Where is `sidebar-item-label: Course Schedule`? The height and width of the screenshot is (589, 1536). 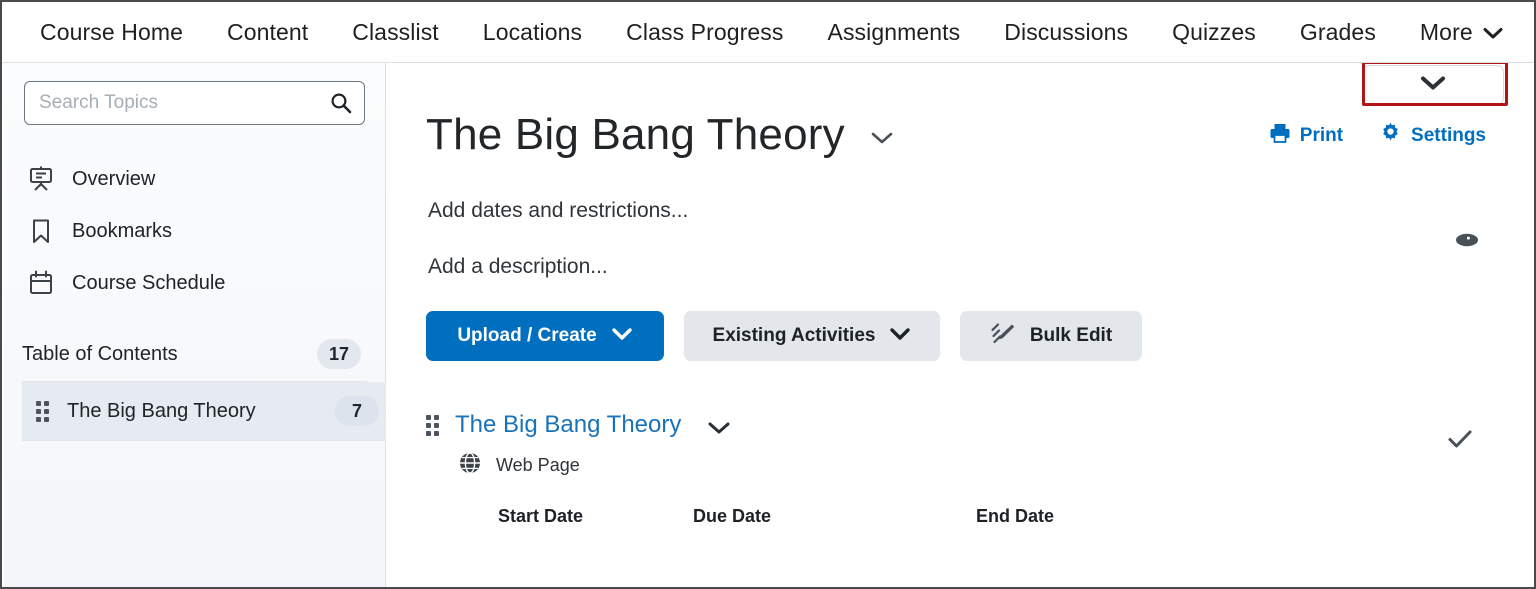 sidebar-item-label: Course Schedule is located at coordinates (149, 282).